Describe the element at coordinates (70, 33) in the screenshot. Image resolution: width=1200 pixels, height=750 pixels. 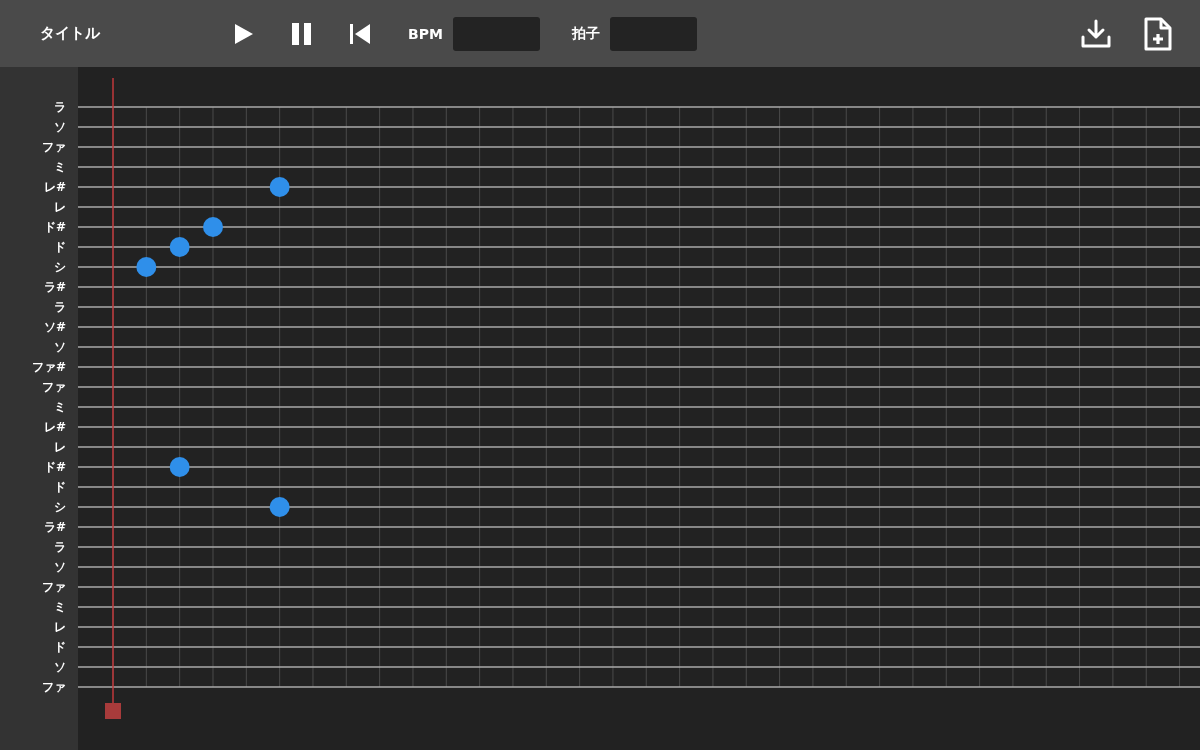
I see `app-title: タイトル` at that location.